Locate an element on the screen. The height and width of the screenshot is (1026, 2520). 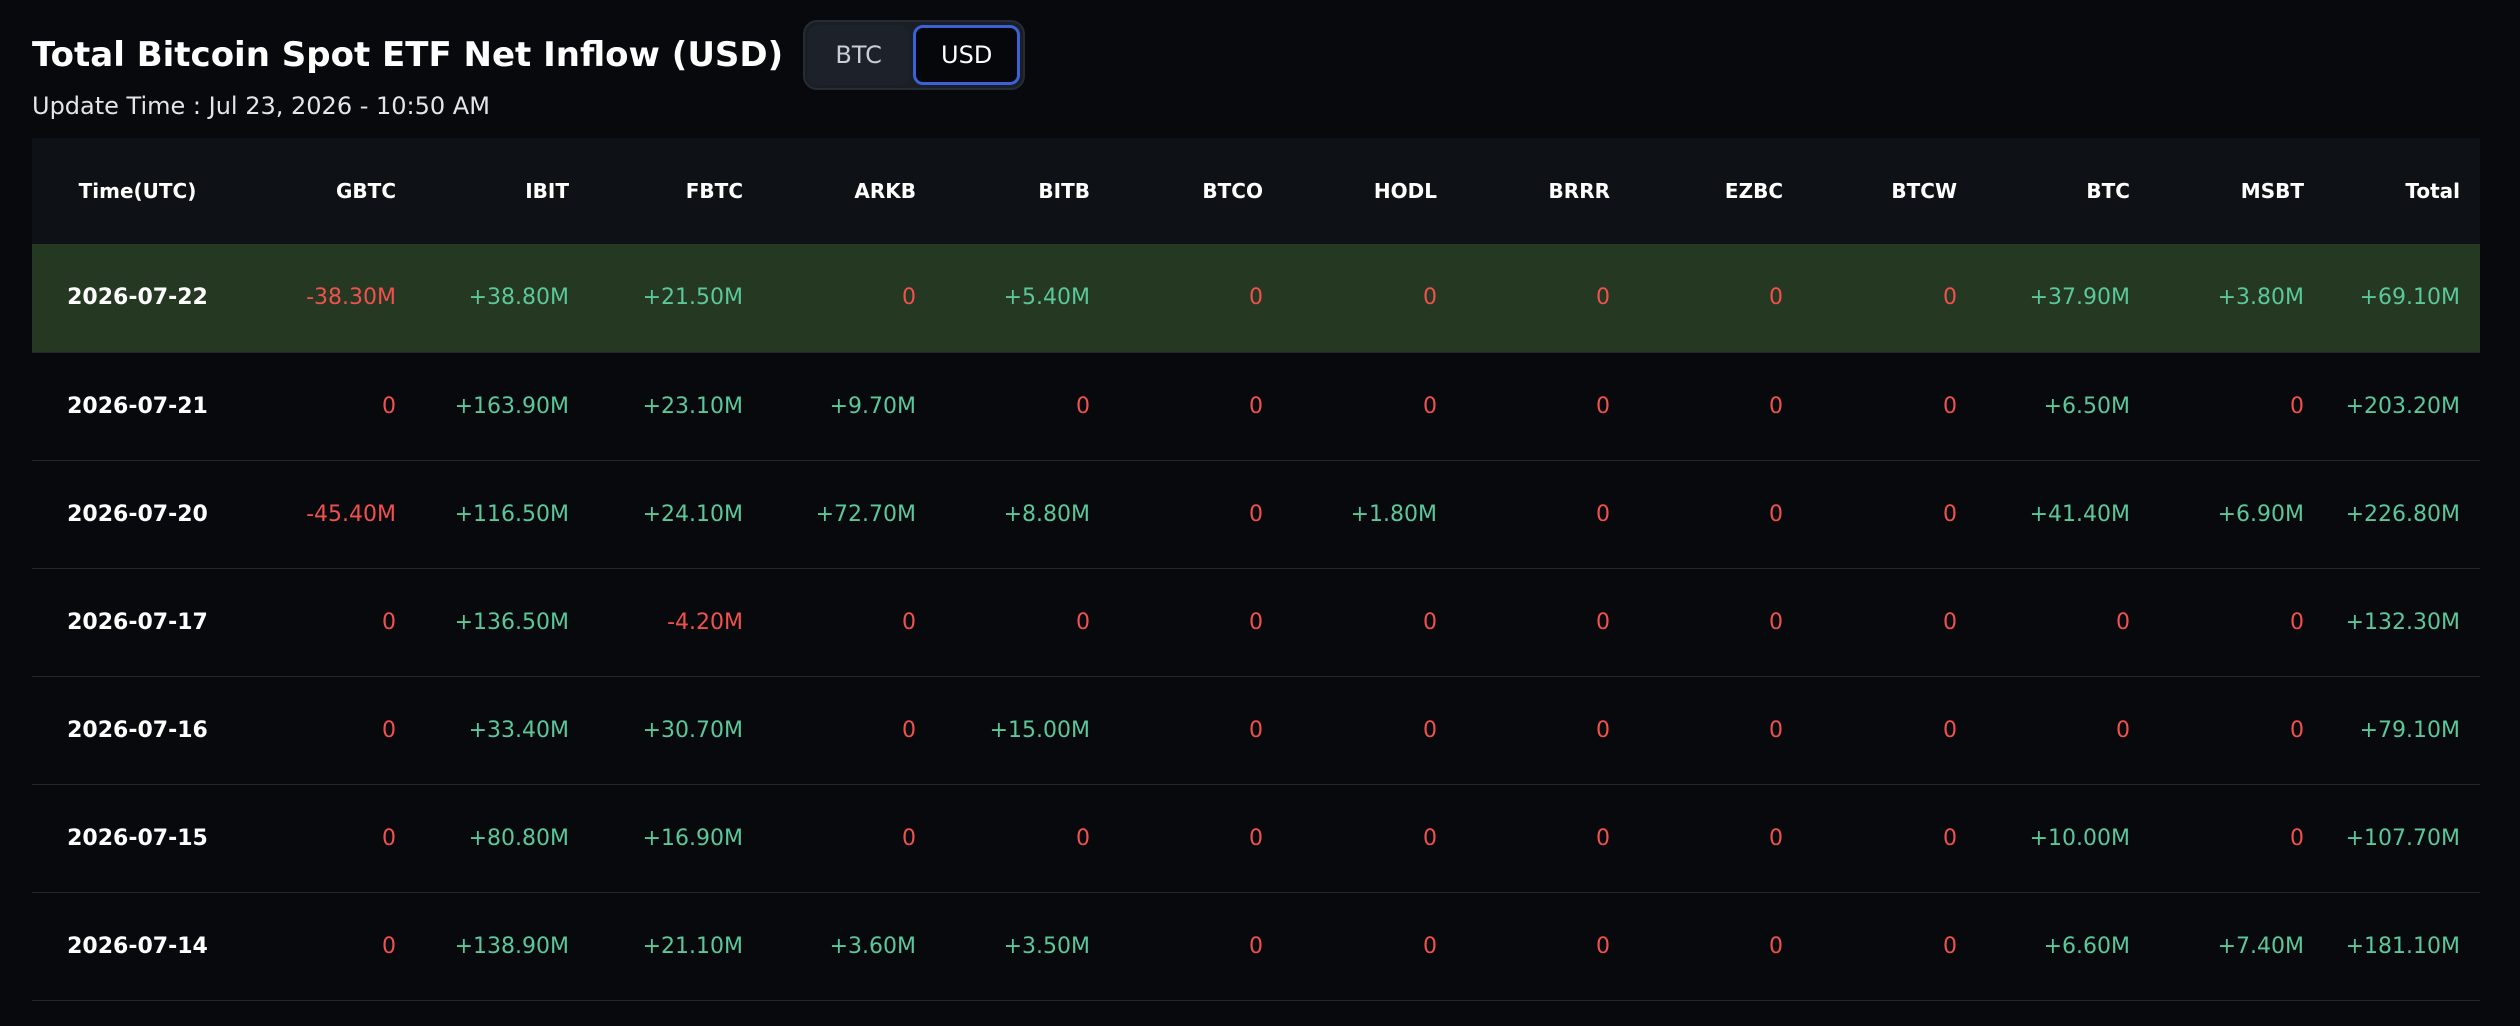
flow-cell-ibit: +80.80M is located at coordinates (518, 838).